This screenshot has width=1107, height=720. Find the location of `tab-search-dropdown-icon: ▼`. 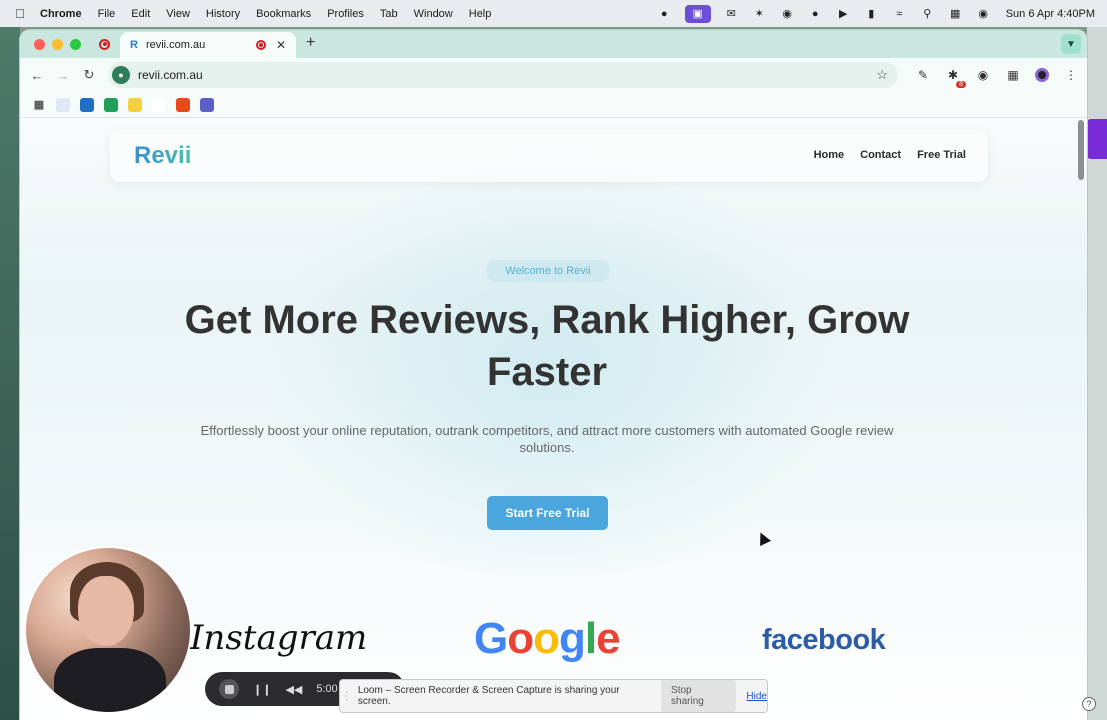

tab-search-dropdown-icon: ▼ is located at coordinates (1071, 44).